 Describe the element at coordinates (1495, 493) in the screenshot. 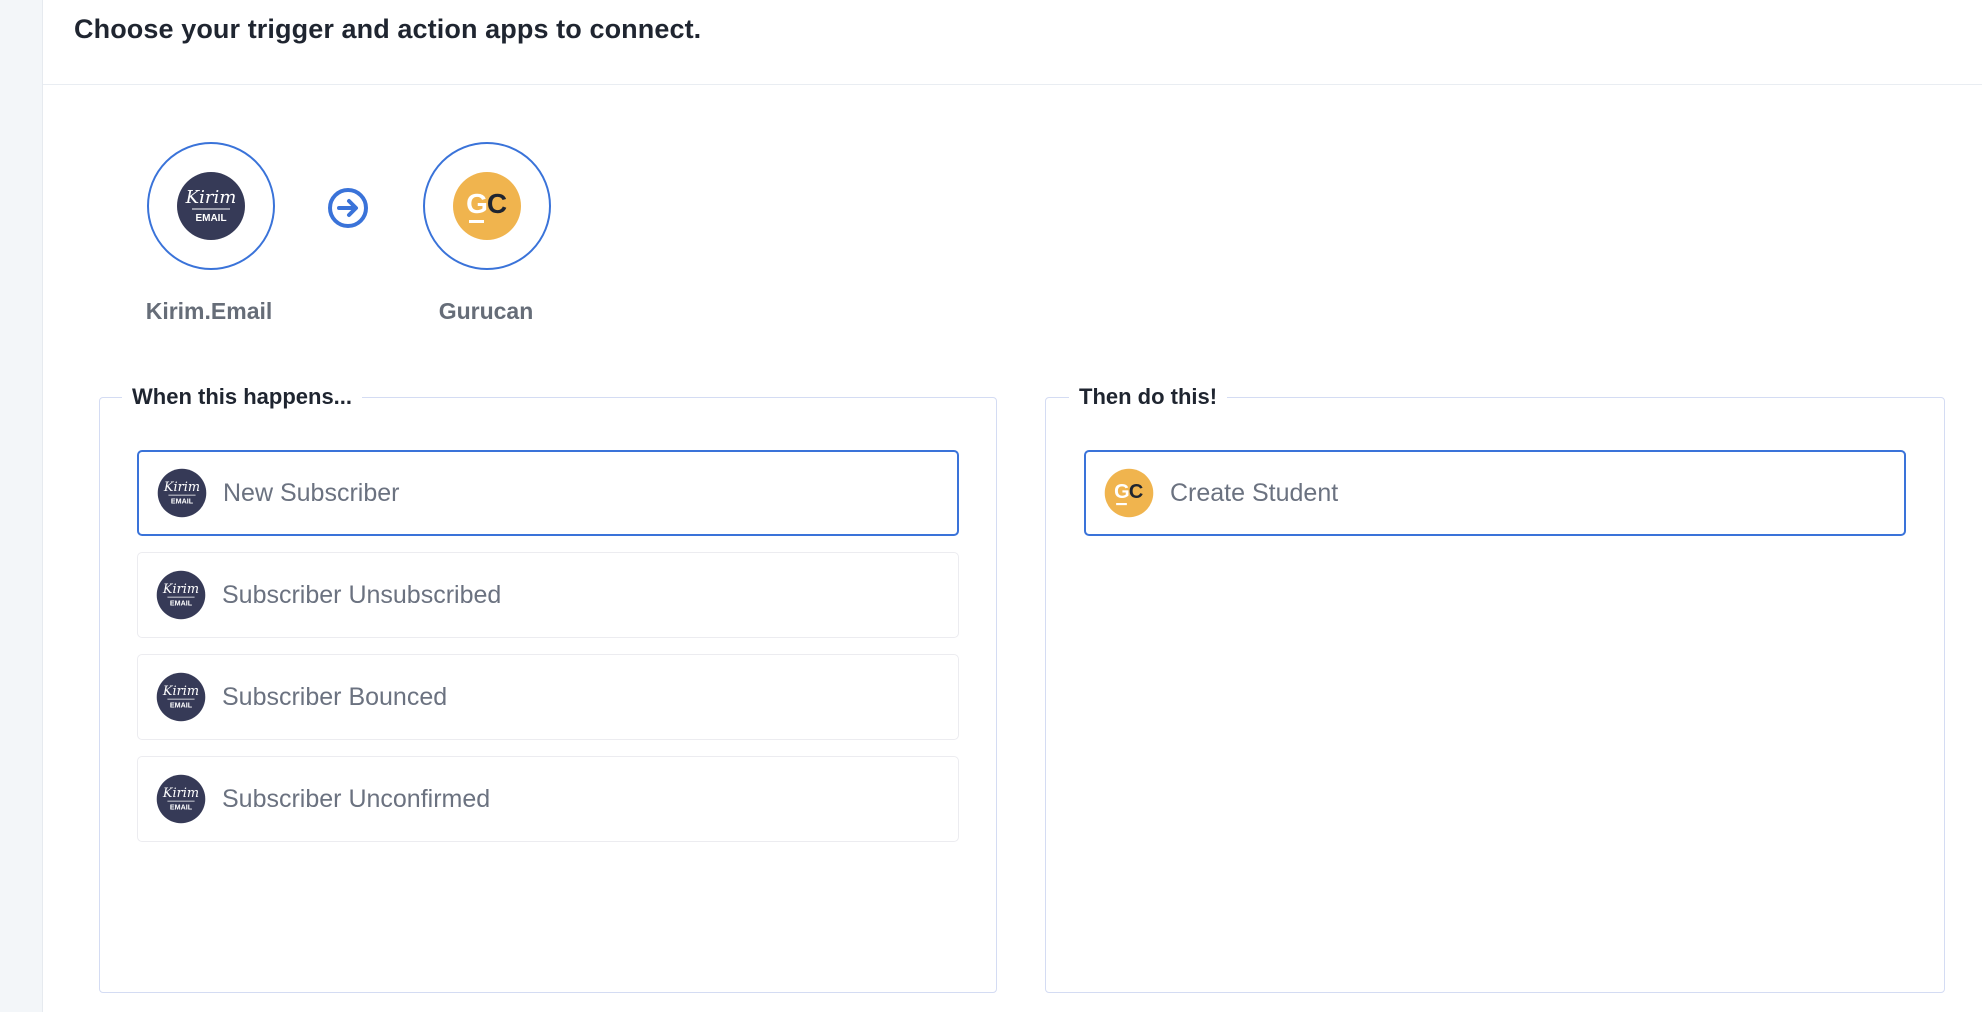

I see `action-option-create-student: G C Create Student` at that location.